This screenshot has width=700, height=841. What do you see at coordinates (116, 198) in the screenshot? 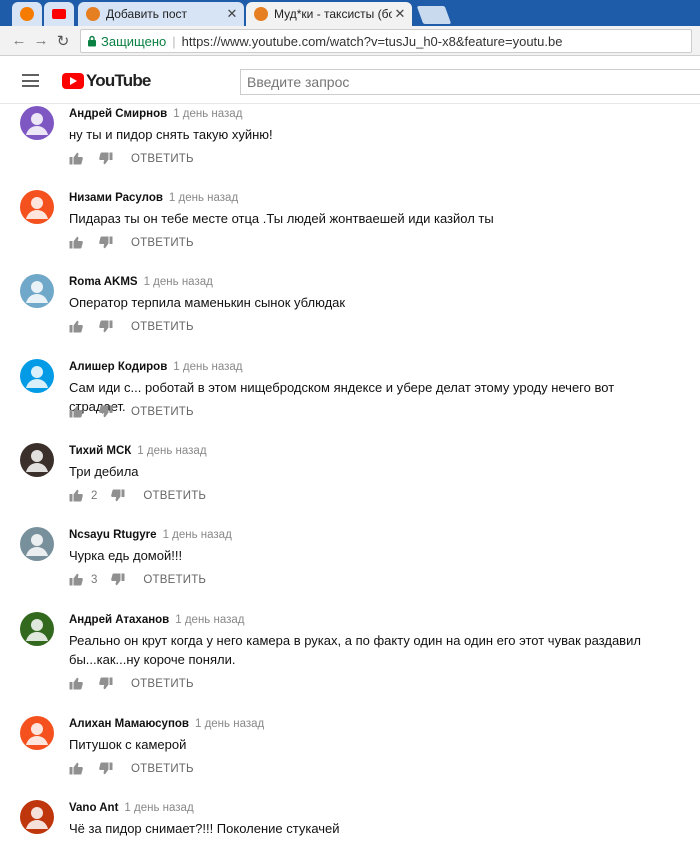
I see `comment-author: Низами Расулов` at bounding box center [116, 198].